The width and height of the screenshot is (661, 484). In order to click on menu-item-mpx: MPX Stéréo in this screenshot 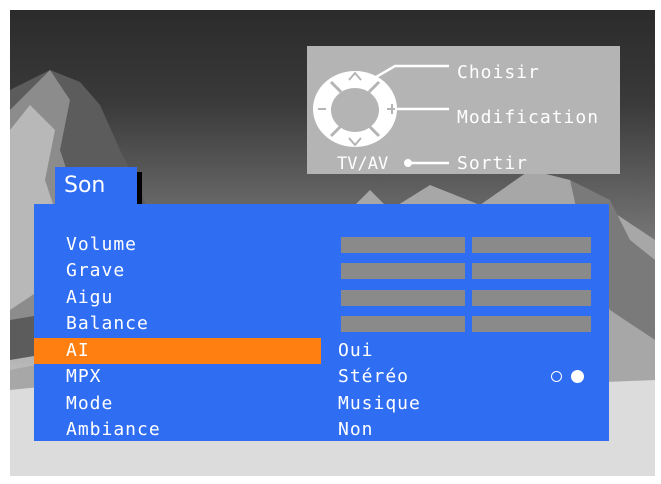, I will do `click(321, 377)`.